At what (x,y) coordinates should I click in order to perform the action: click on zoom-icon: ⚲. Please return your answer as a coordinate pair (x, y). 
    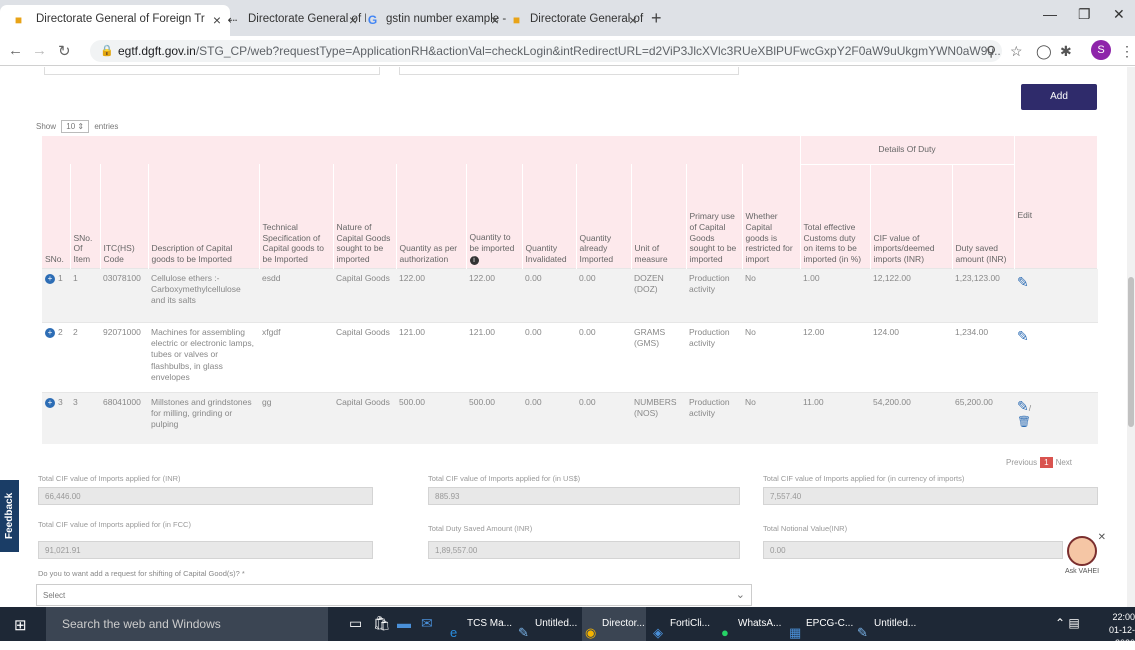
    Looking at the image, I should click on (991, 51).